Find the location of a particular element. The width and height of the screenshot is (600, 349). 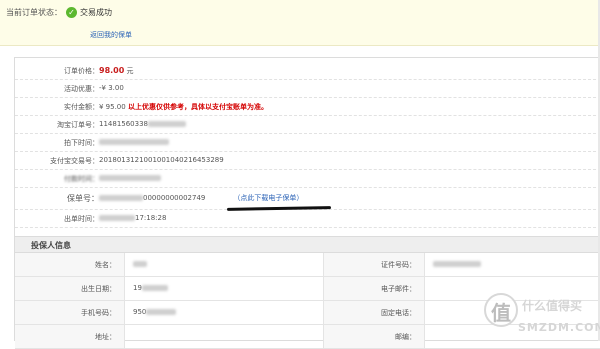

order-price-label: 订单价格： is located at coordinates (81, 71).